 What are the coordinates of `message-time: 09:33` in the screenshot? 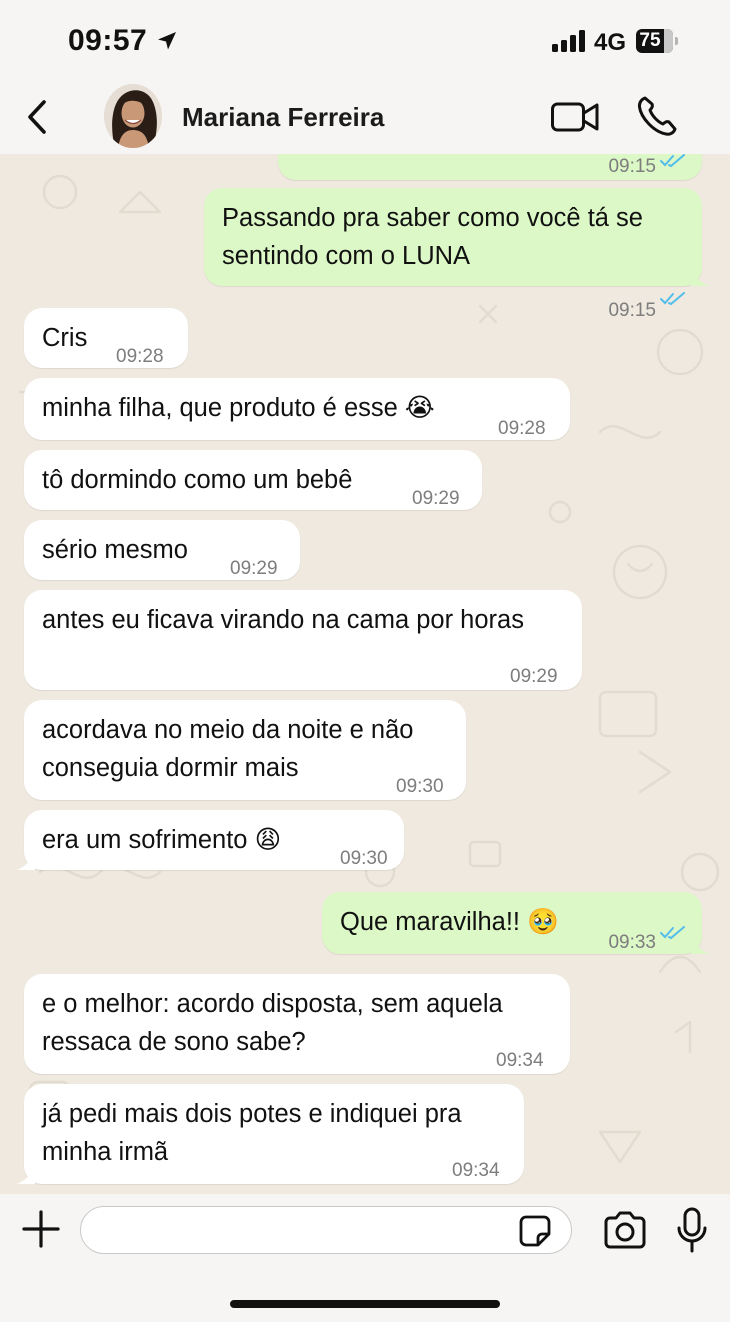 It's located at (632, 942).